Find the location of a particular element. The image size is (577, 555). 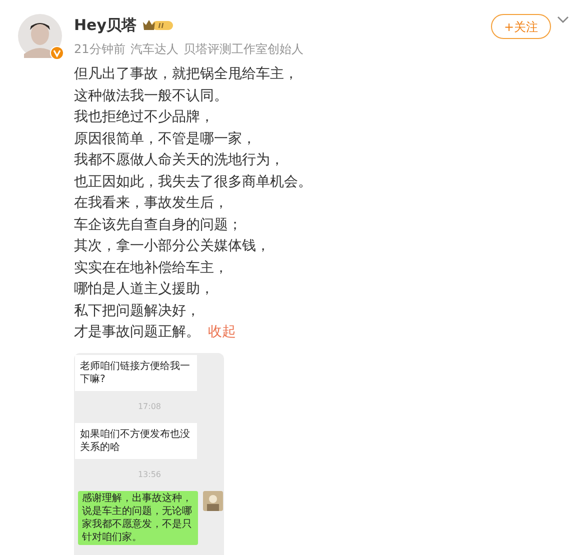

post-text-line: 实实在在地补偿给车主， is located at coordinates (151, 268).